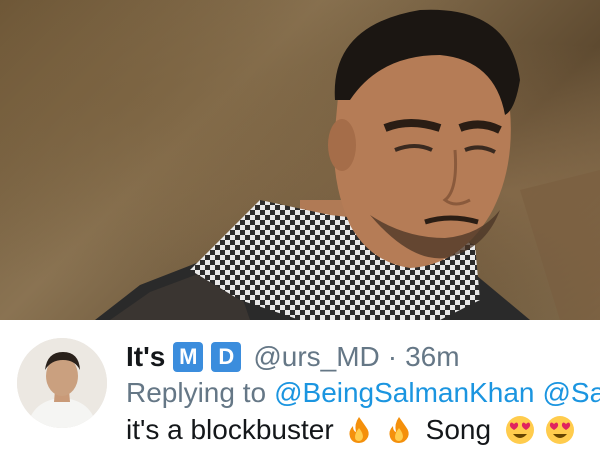 This screenshot has height=450, width=600. Describe the element at coordinates (432, 357) in the screenshot. I see `timestamp: 36m` at that location.